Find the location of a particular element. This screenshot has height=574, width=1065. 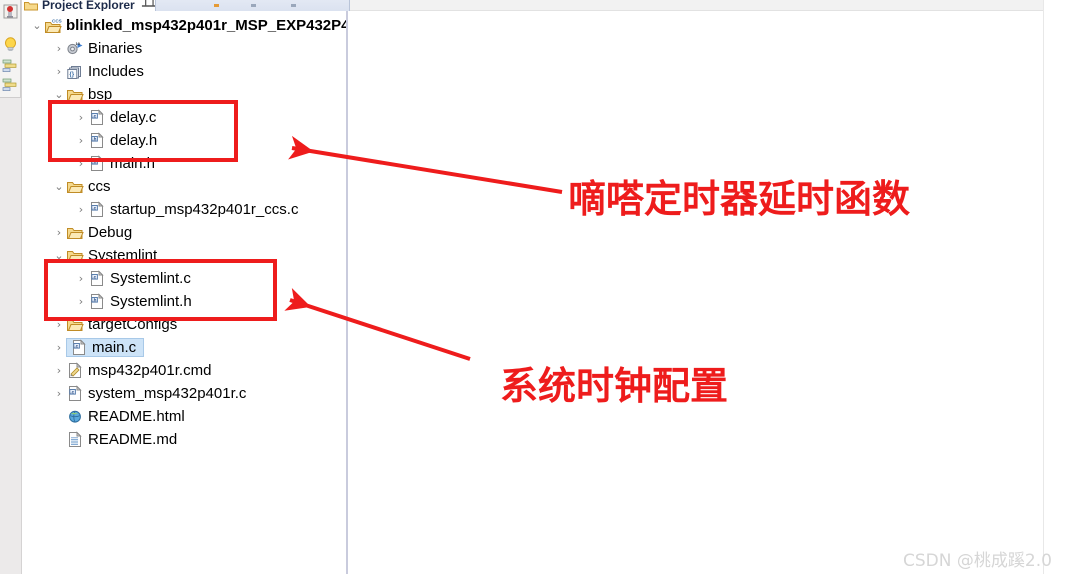

tree-item-startup-msp432p401r-ccs-c: › .c startup_msp432p401r_ccs.c is located at coordinates (188, 209).